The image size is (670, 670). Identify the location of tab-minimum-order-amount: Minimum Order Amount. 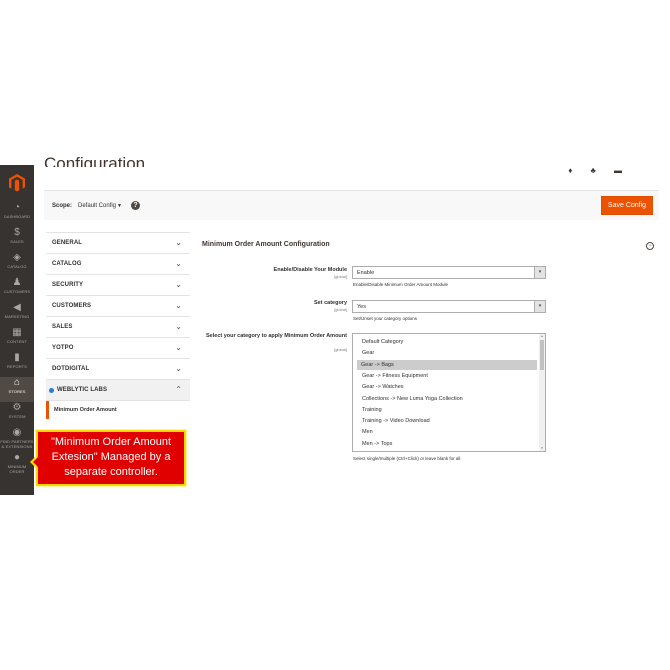
(118, 410).